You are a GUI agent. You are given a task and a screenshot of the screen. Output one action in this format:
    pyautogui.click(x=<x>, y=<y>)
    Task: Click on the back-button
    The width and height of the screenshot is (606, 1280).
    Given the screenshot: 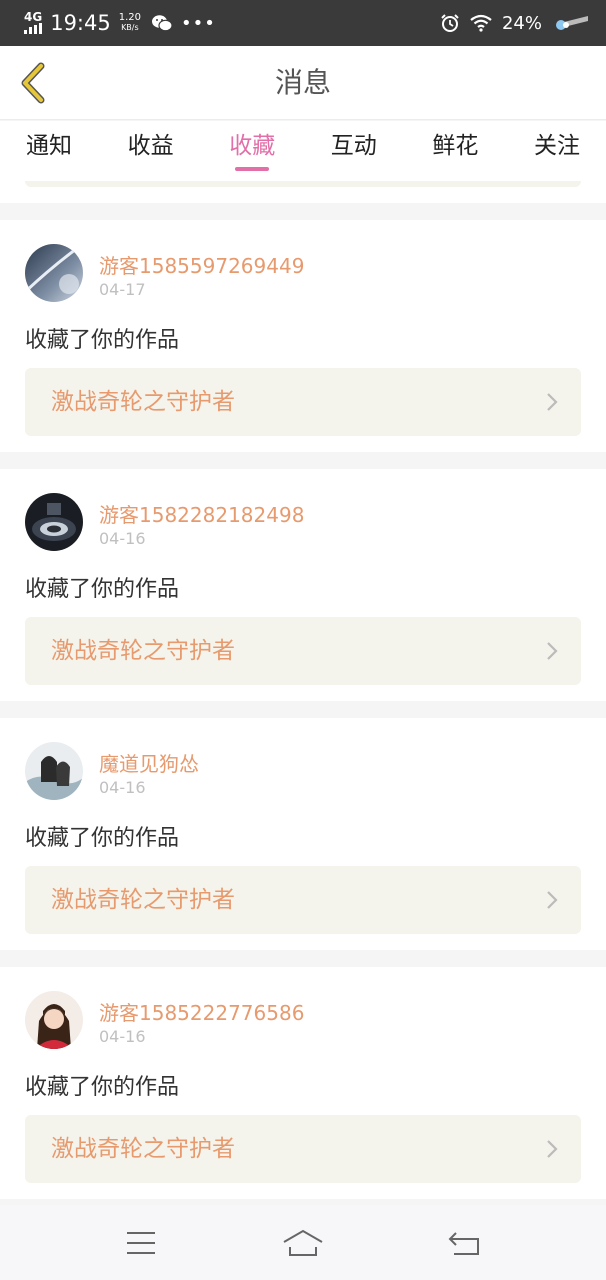 What is the action you would take?
    pyautogui.click(x=32, y=83)
    